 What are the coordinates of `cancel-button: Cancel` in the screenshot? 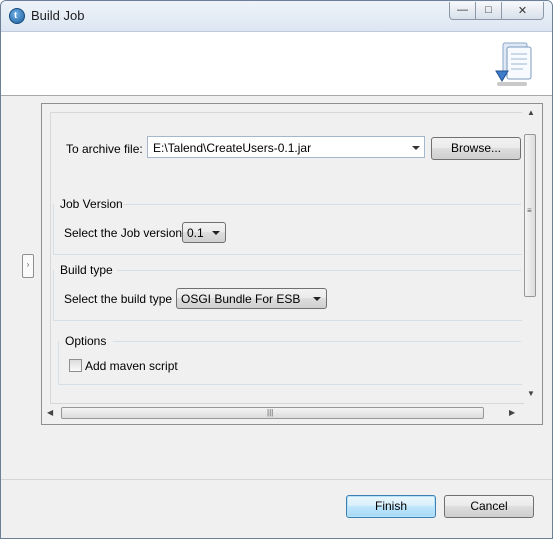 It's located at (489, 506).